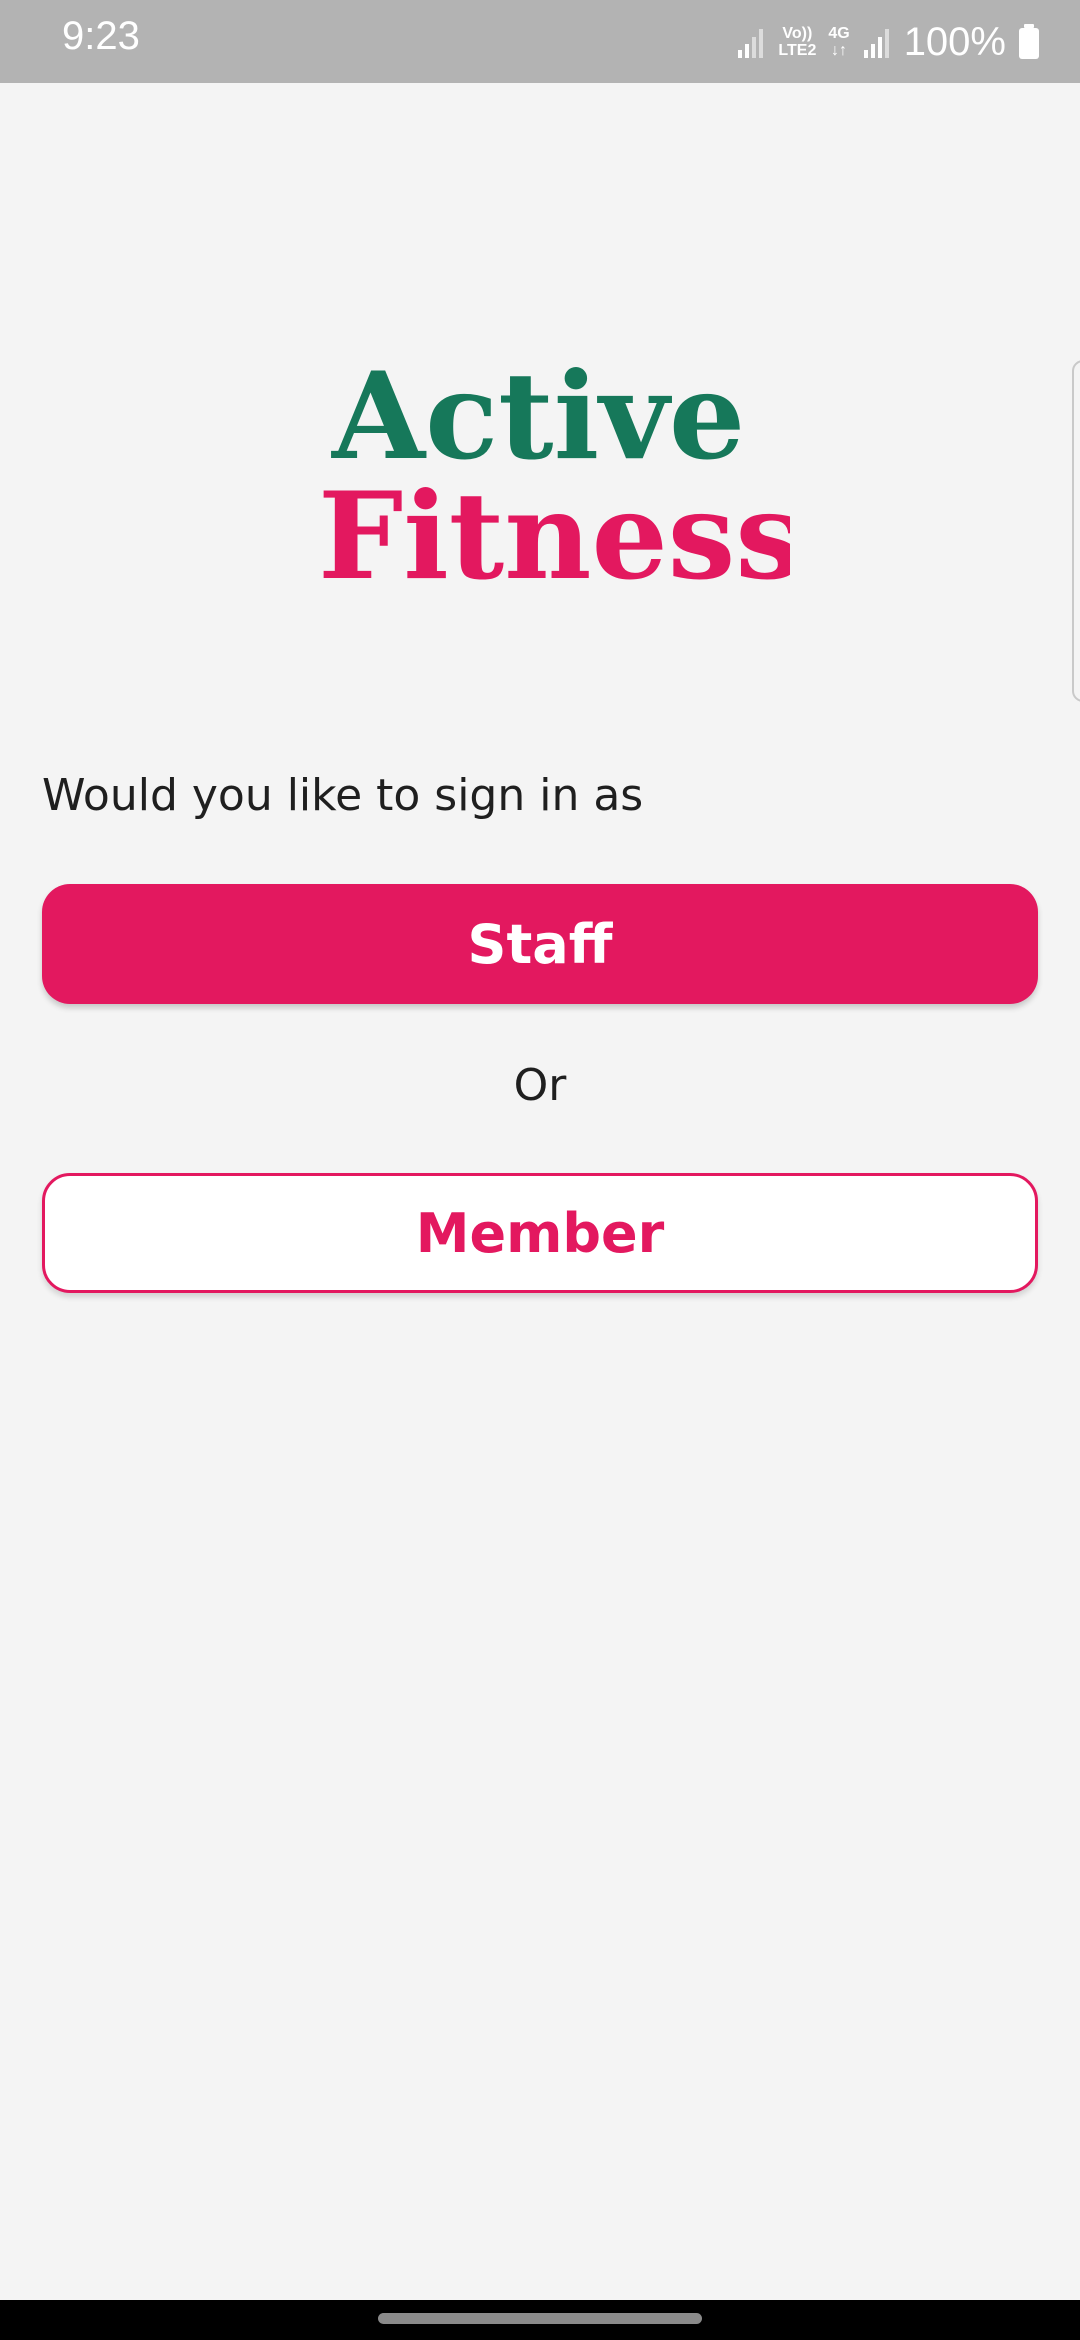 This screenshot has height=2340, width=1080. What do you see at coordinates (1029, 41) in the screenshot?
I see `battery-icon` at bounding box center [1029, 41].